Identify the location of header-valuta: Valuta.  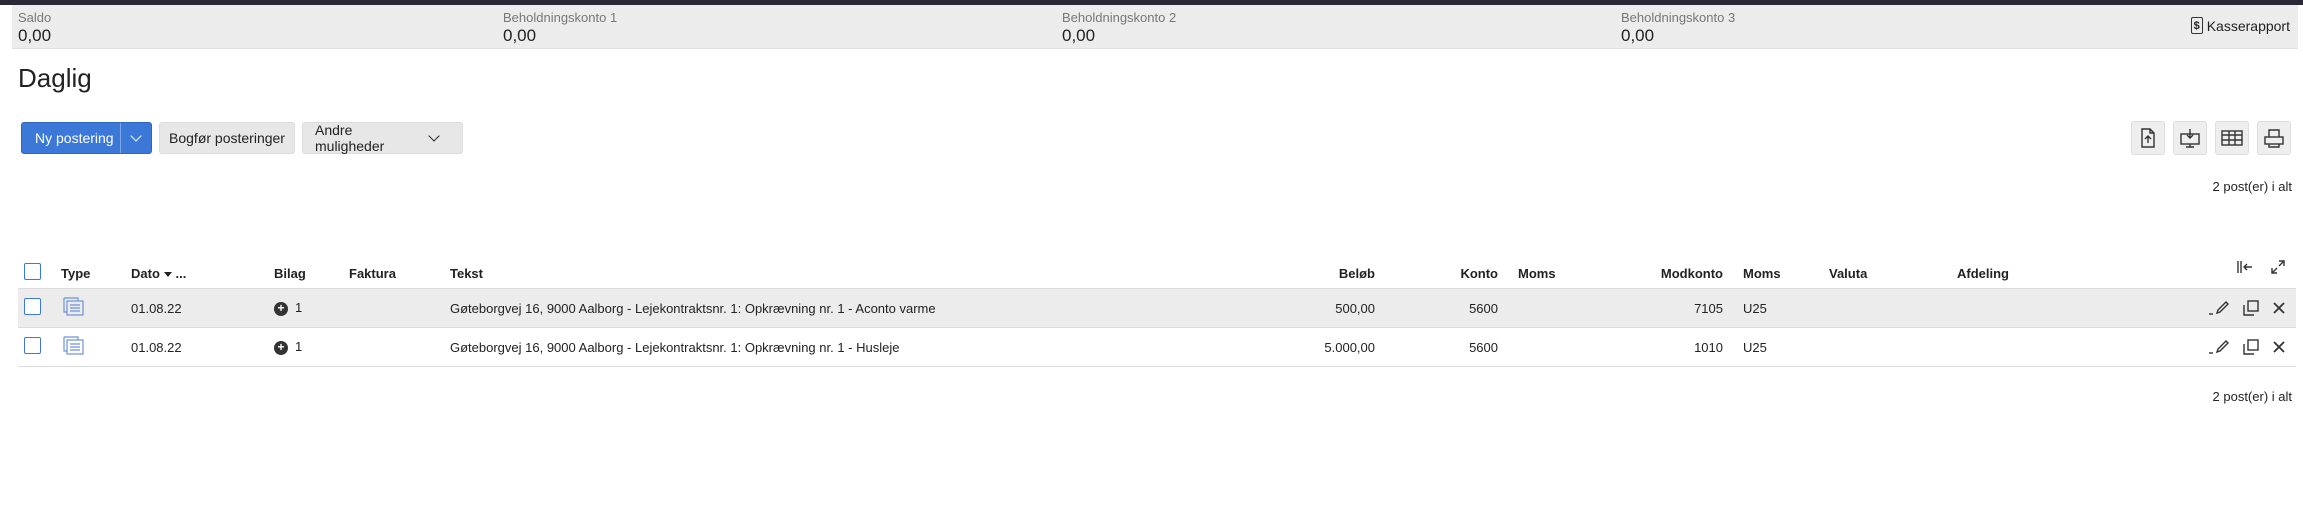
(1883, 273).